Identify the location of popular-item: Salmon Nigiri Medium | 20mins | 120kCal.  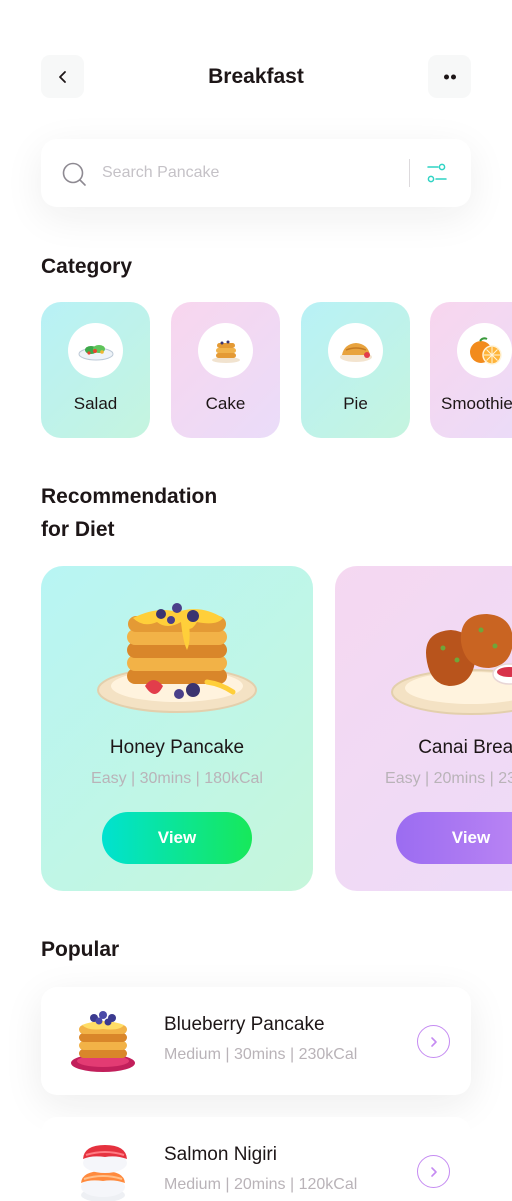
(256, 1159).